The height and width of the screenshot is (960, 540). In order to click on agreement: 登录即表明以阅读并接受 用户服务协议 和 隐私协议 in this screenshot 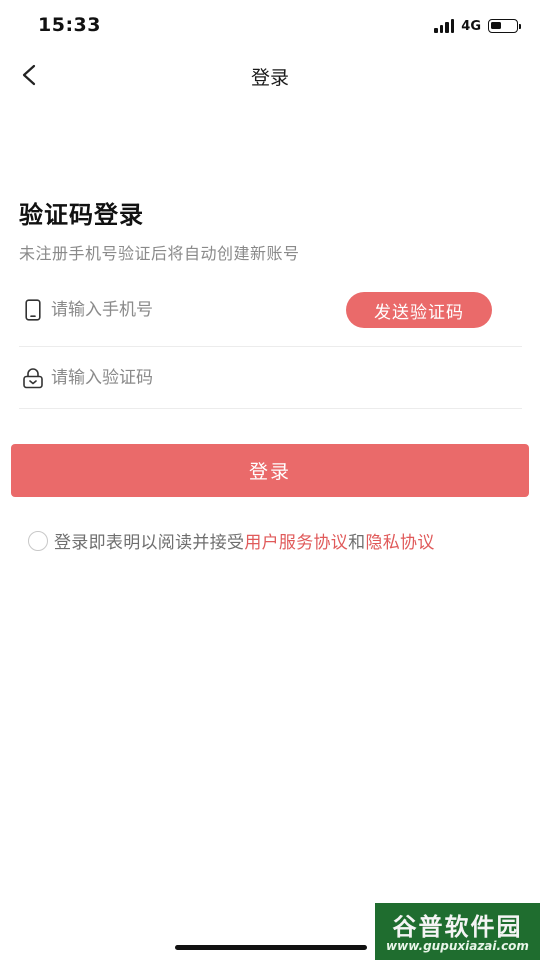, I will do `click(231, 540)`.